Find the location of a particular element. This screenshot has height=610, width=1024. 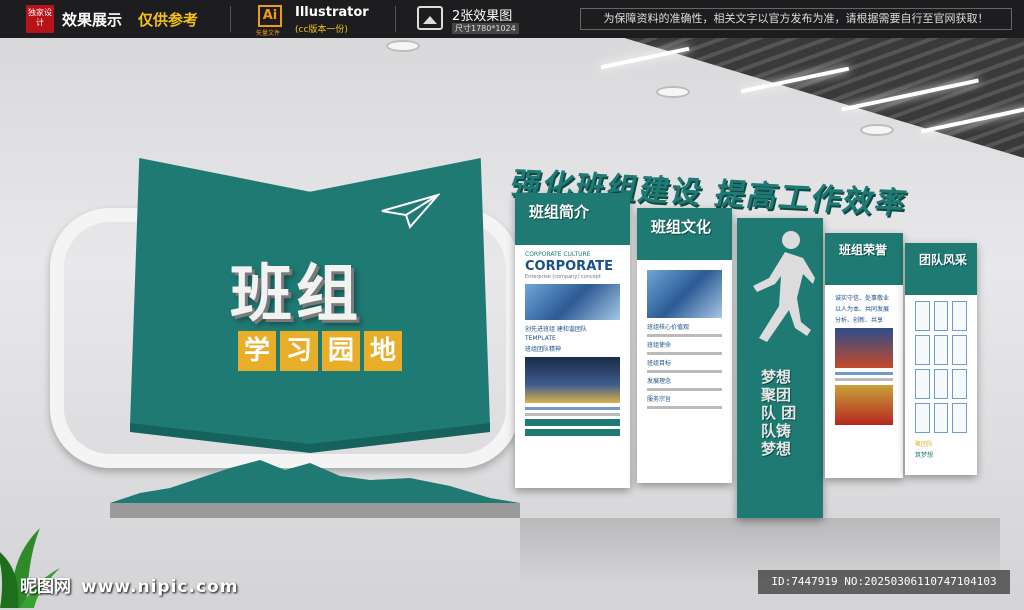

panel-body: 诚实守信、处事敬业 以人为本、共同发展 分析、创新、共享 is located at coordinates (864, 379).